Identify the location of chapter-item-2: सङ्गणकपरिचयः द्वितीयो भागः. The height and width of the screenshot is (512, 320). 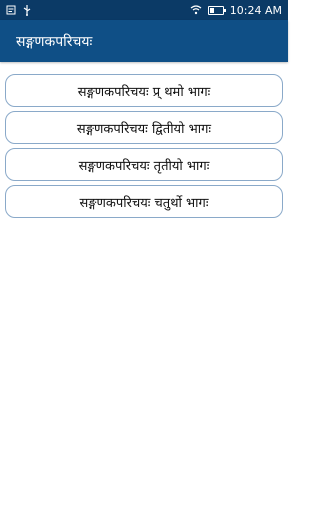
(144, 127).